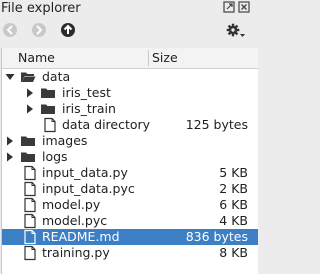 The image size is (320, 274). What do you see at coordinates (130, 93) in the screenshot?
I see `folder-row: iris_test` at bounding box center [130, 93].